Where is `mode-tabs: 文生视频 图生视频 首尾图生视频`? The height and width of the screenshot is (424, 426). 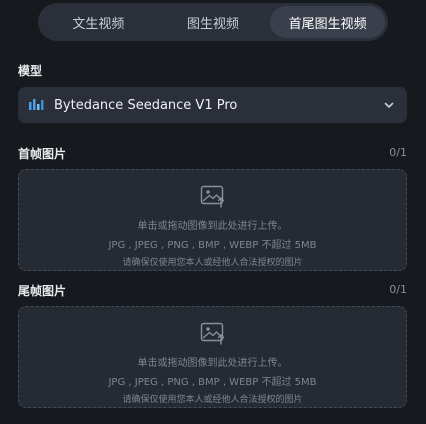
mode-tabs: 文生视频 图生视频 首尾图生视频 is located at coordinates (213, 22).